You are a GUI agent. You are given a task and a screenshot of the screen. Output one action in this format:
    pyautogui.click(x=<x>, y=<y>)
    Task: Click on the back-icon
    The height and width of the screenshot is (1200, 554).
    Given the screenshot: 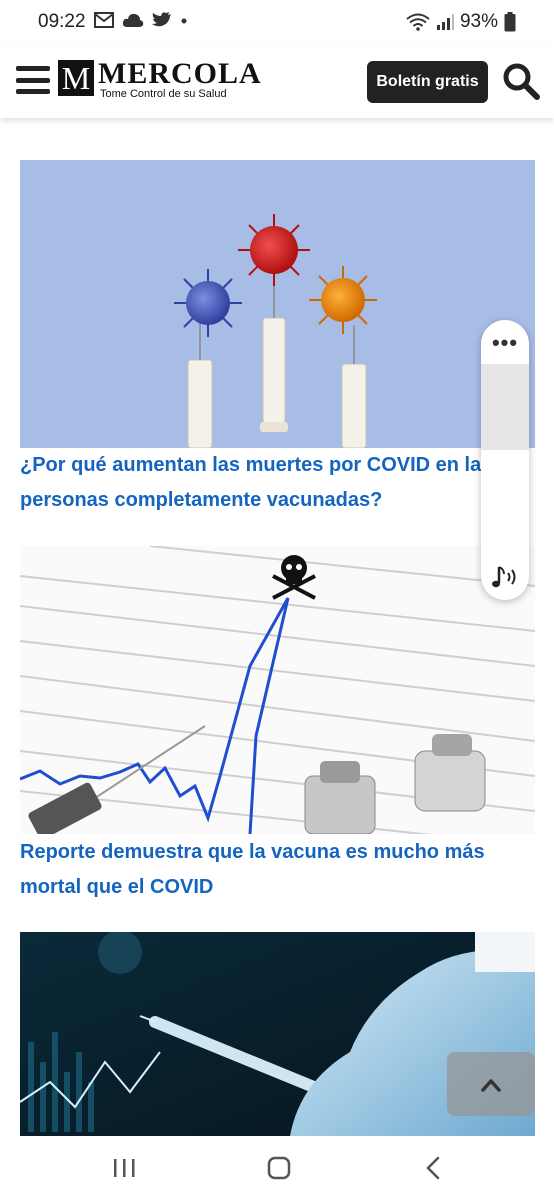 What is the action you would take?
    pyautogui.click(x=434, y=1168)
    